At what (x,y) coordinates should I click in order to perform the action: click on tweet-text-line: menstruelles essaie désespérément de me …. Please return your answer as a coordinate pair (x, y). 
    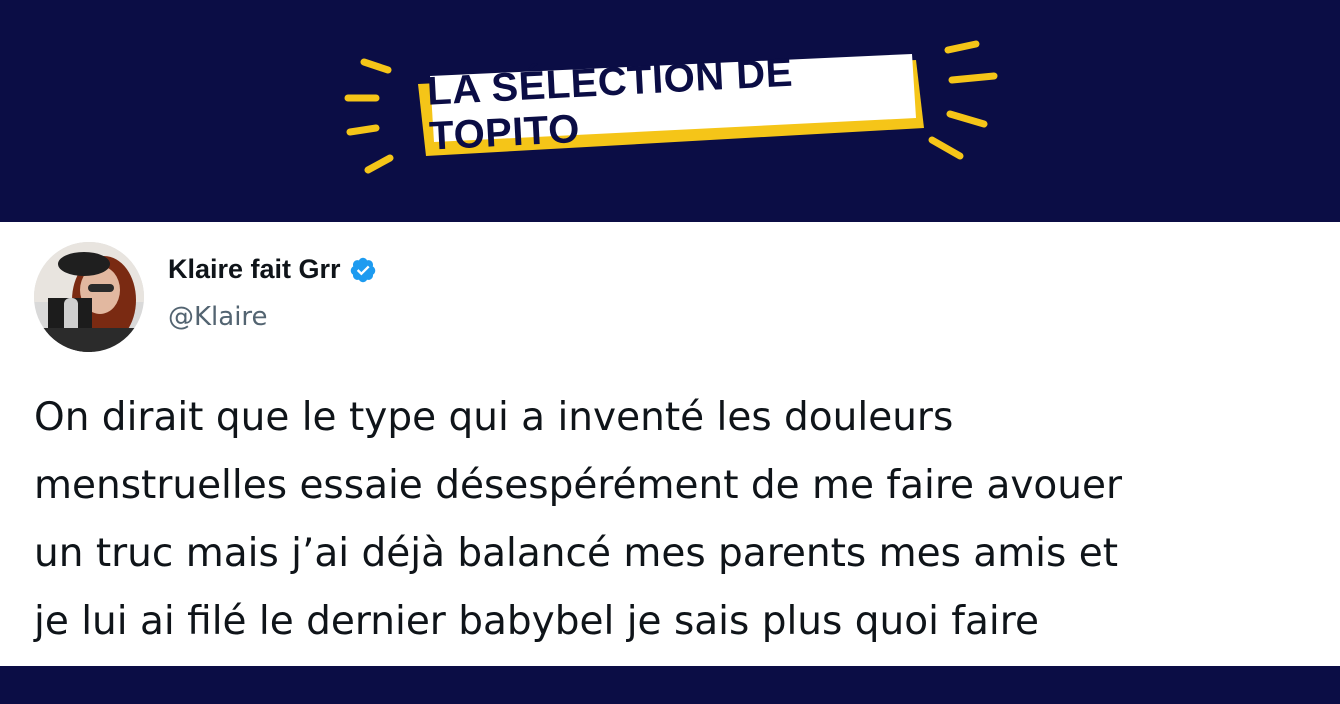
    Looking at the image, I should click on (578, 485).